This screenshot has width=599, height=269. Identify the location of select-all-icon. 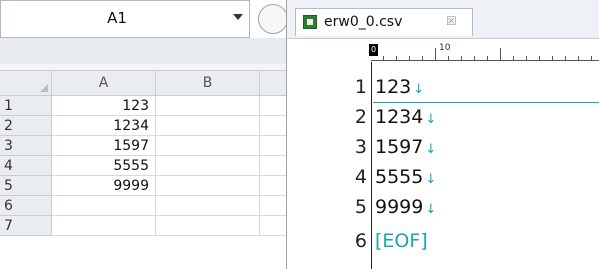
(44, 88).